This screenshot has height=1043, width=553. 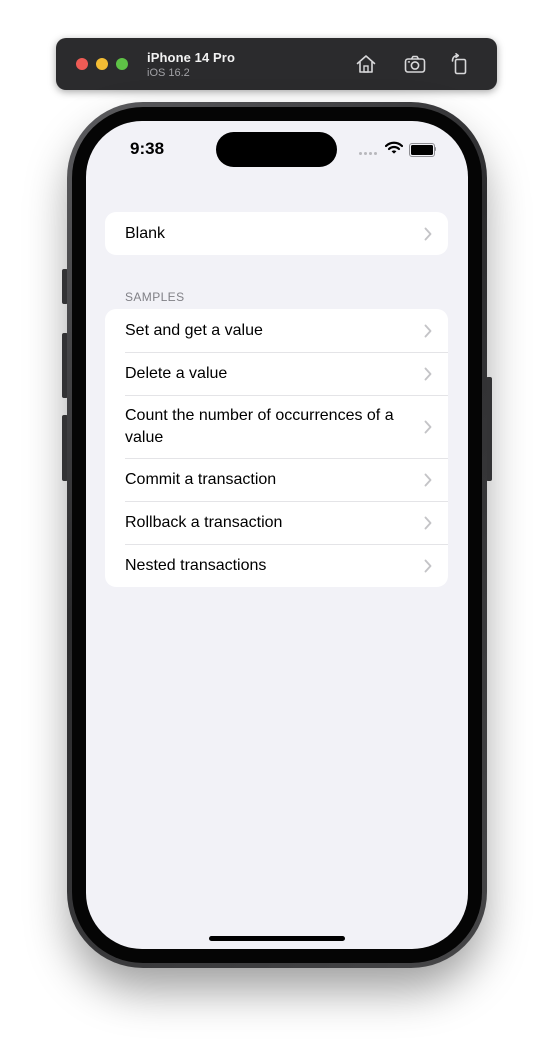 What do you see at coordinates (201, 479) in the screenshot?
I see `list-item-label: Commit a transaction` at bounding box center [201, 479].